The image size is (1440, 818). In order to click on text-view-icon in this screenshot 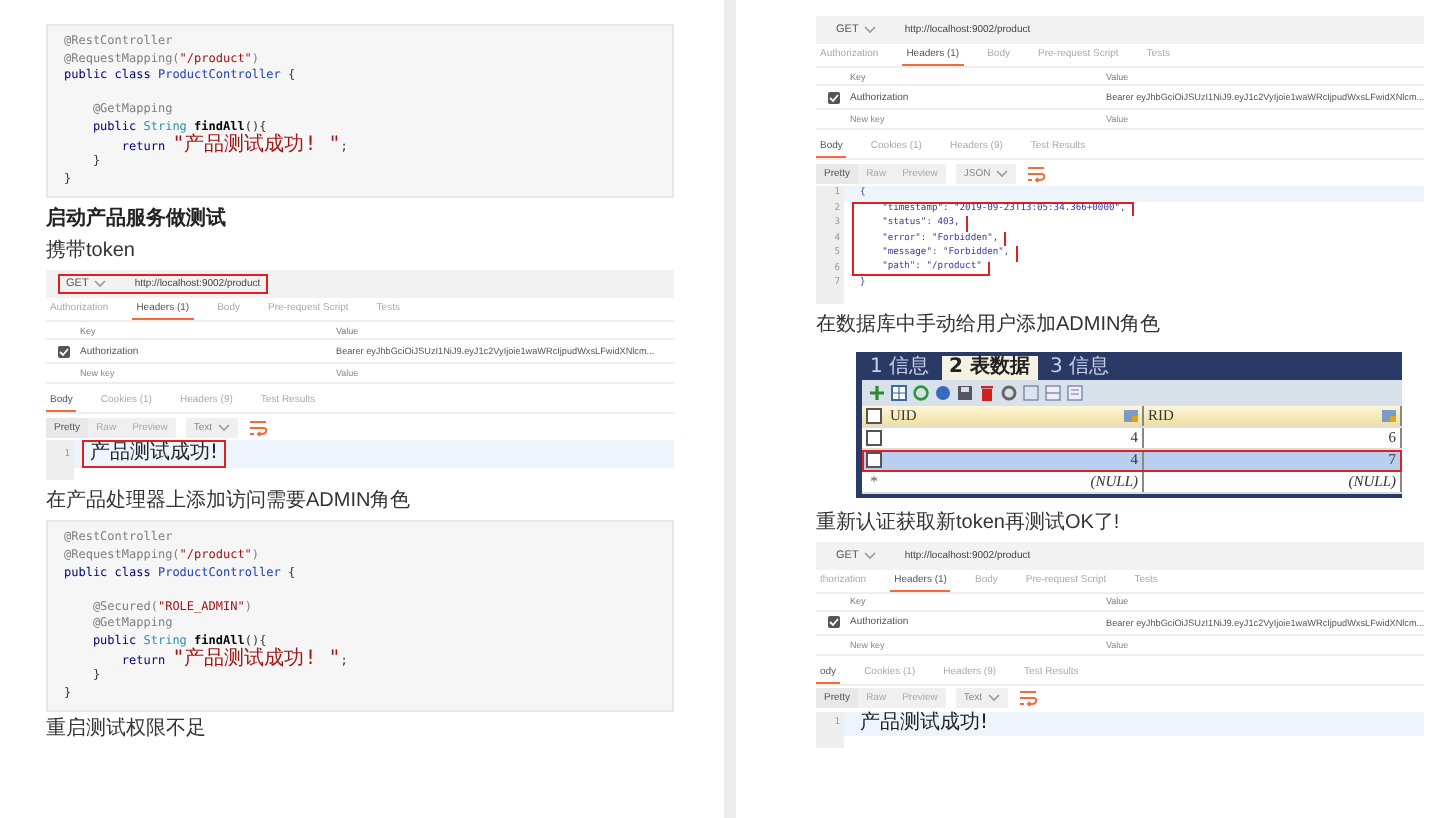, I will do `click(1075, 392)`.